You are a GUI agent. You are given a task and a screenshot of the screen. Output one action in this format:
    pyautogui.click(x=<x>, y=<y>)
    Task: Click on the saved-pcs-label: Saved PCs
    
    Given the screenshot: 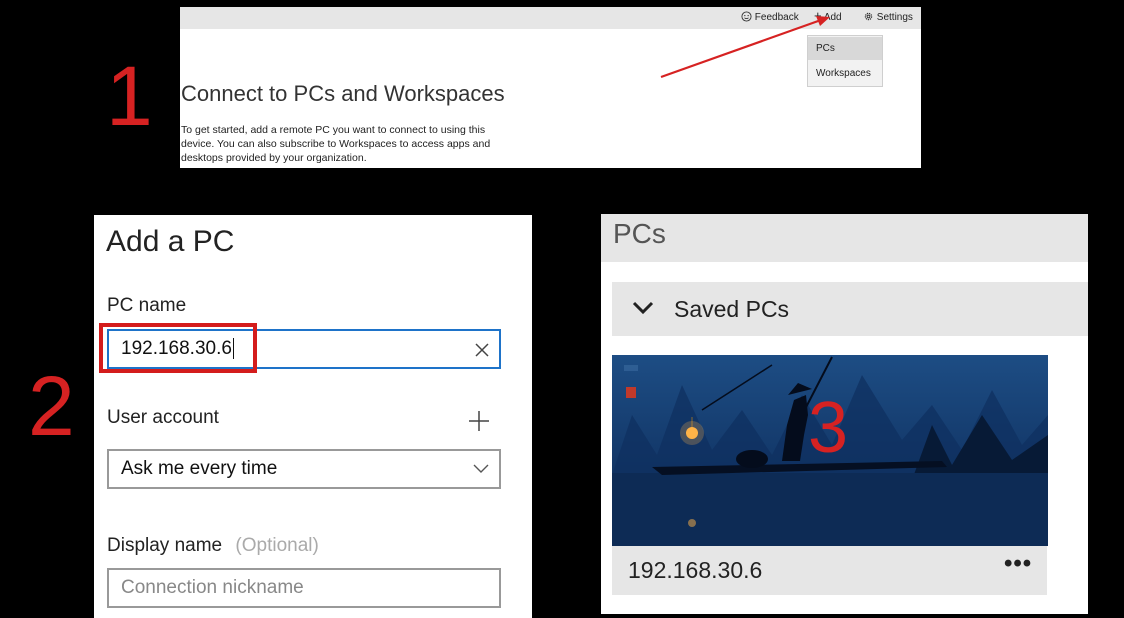 What is the action you would take?
    pyautogui.click(x=732, y=309)
    